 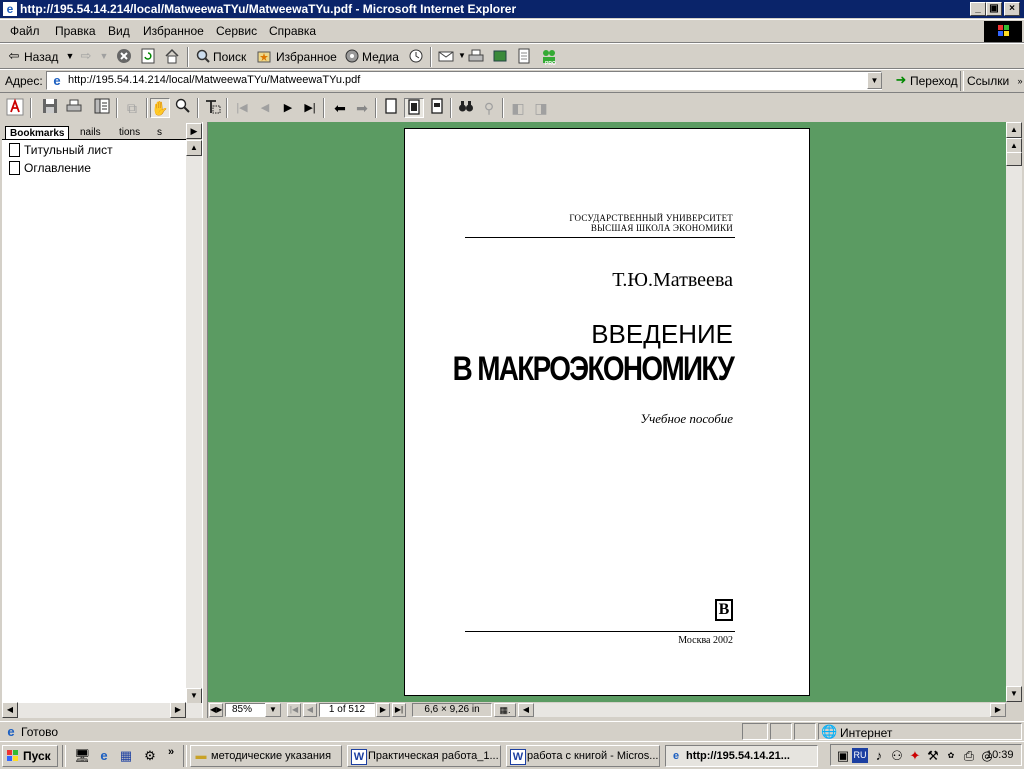 I want to click on bookmark-contents: Оглавление, so click(x=50, y=168).